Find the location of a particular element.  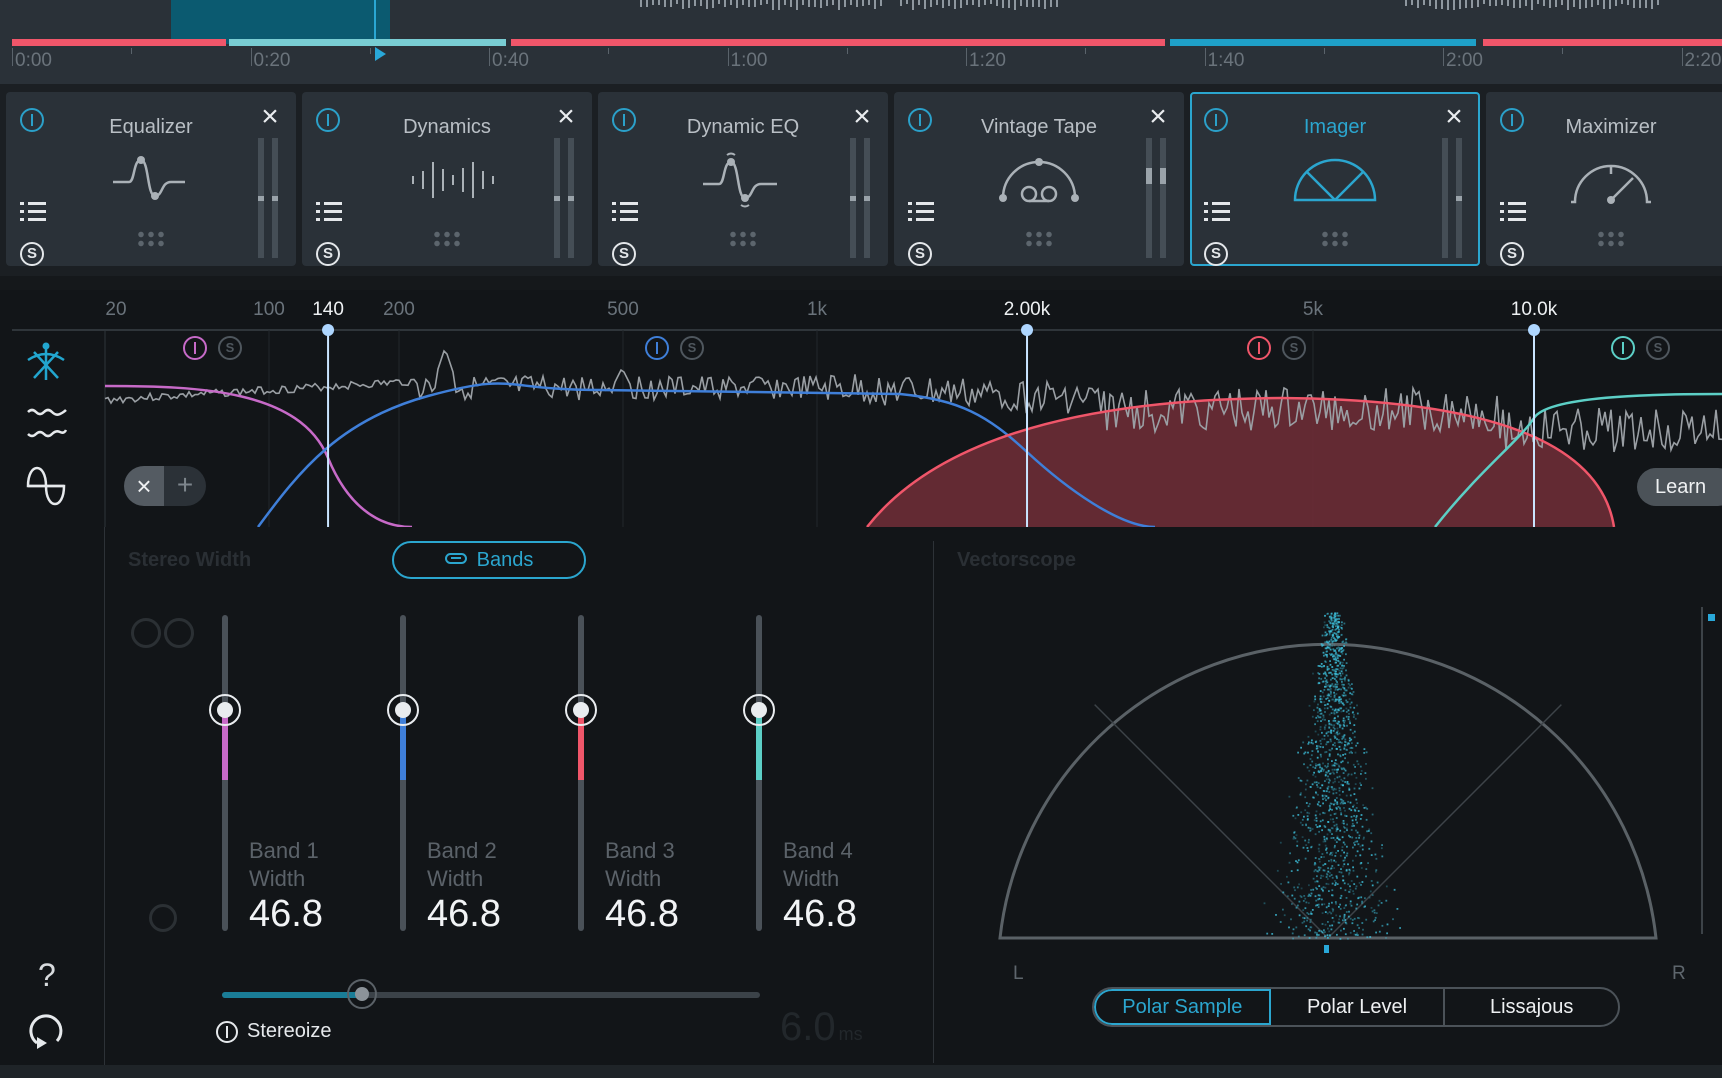

band-1-width-knob is located at coordinates (225, 710).